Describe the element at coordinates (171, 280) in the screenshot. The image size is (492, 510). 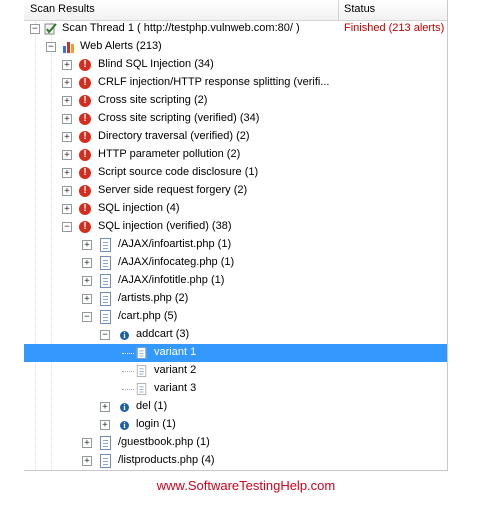
I see `file-label: /AJAX/infotitle.php (1)` at that location.